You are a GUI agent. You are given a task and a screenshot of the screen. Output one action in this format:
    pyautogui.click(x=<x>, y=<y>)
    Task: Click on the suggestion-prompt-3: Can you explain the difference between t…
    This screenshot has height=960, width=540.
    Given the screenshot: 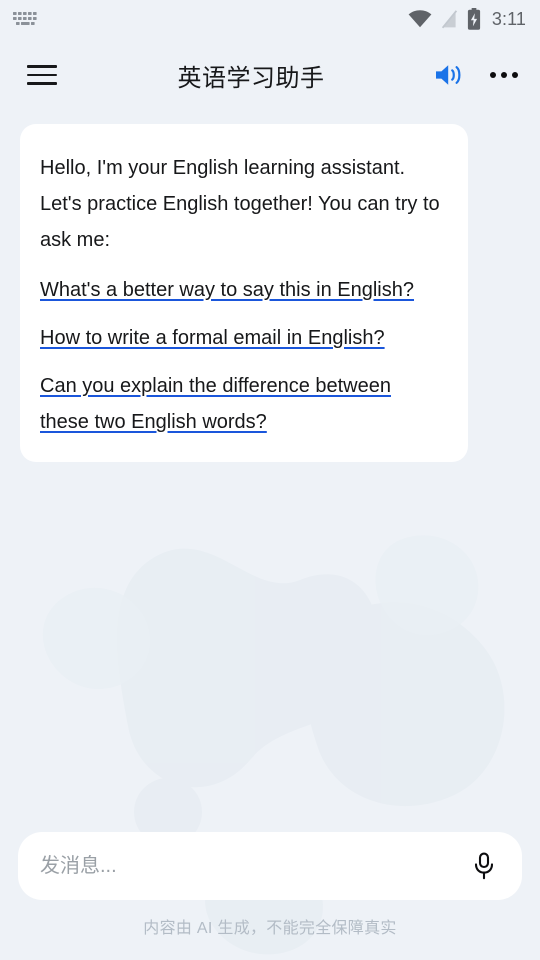 What is the action you would take?
    pyautogui.click(x=242, y=404)
    